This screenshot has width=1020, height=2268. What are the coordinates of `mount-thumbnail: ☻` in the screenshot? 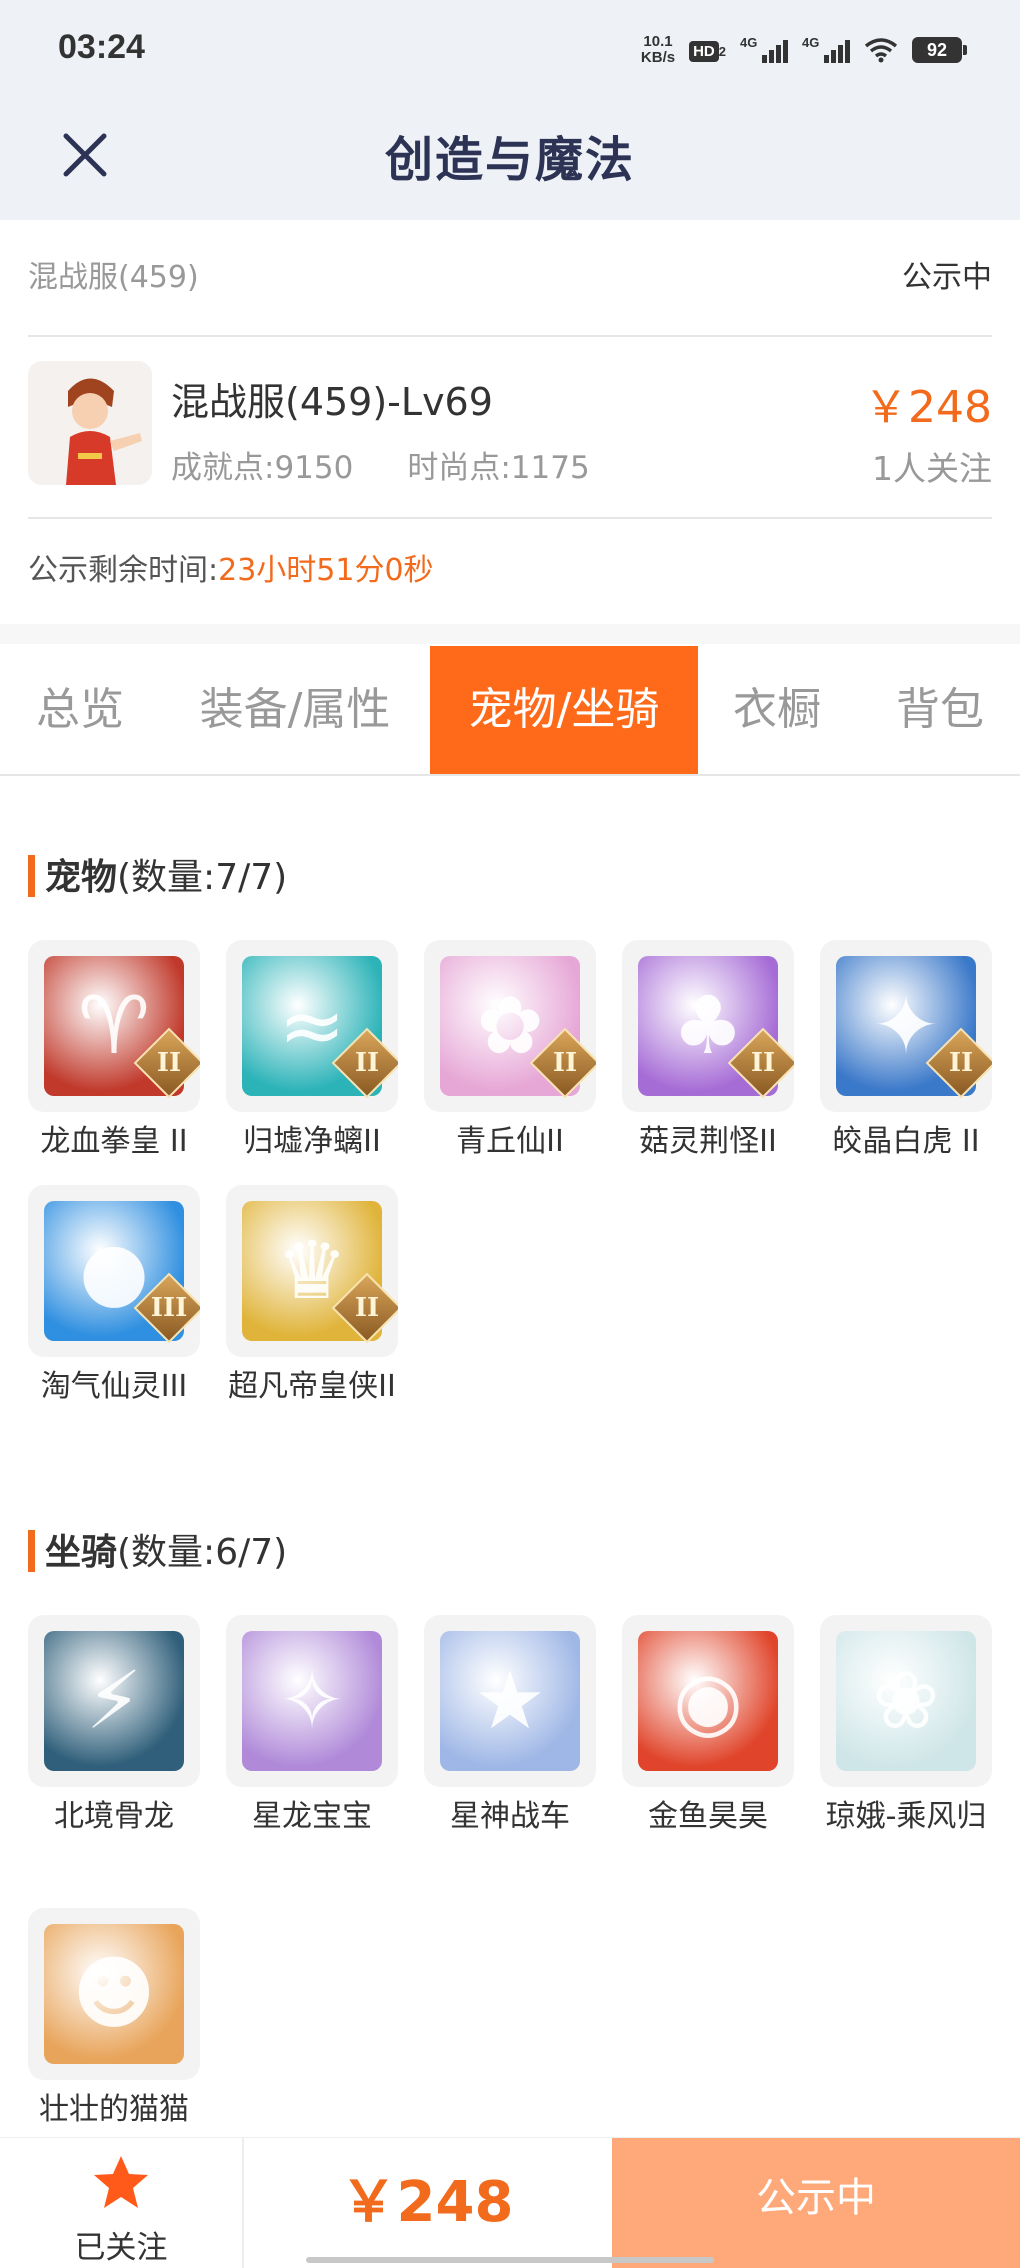 It's located at (114, 1994).